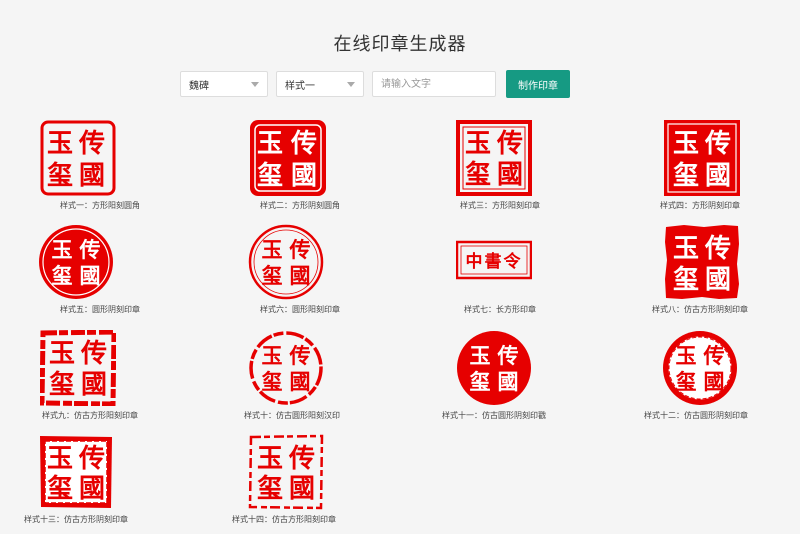 The image size is (800, 534). I want to click on seal-label: 样式八：仿古方形阴刻印章, so click(700, 309).